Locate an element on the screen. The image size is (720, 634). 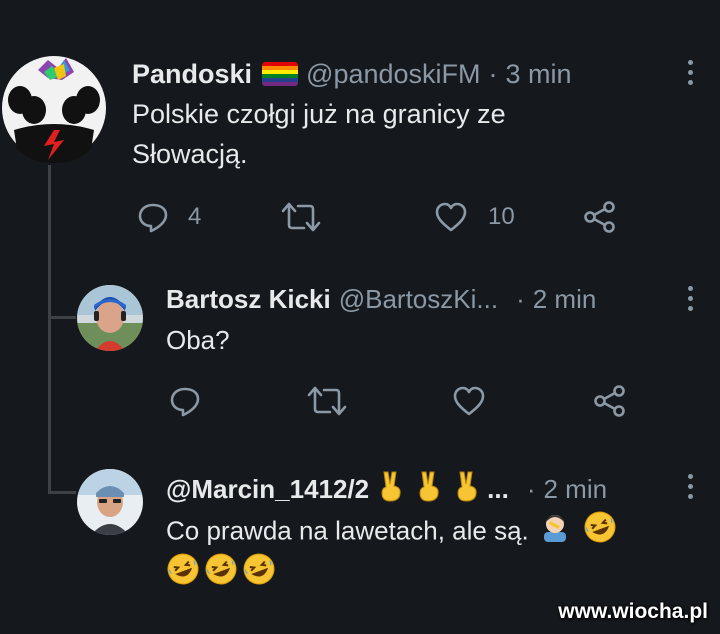
tweet-3-header: @Marcin_1412/2 ... · 2 min is located at coordinates (386, 489).